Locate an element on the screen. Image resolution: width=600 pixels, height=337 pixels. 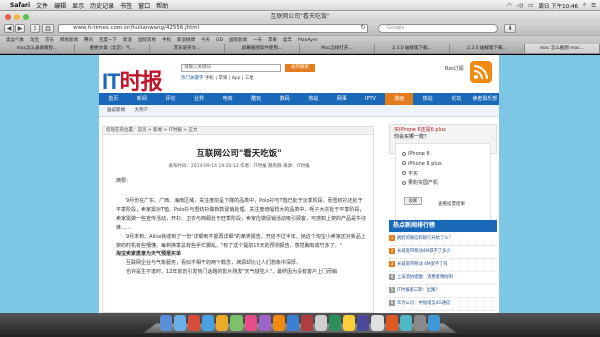
bookmark-item: 京东 is located at coordinates (49, 40).